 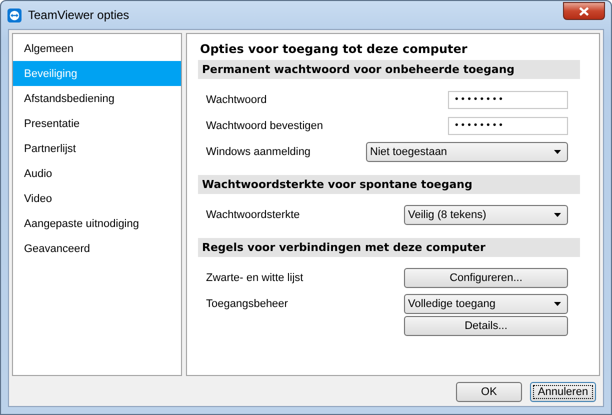 What do you see at coordinates (389, 69) in the screenshot?
I see `section-heading: Permanent wachtwoord voor onbeheerde toegang` at bounding box center [389, 69].